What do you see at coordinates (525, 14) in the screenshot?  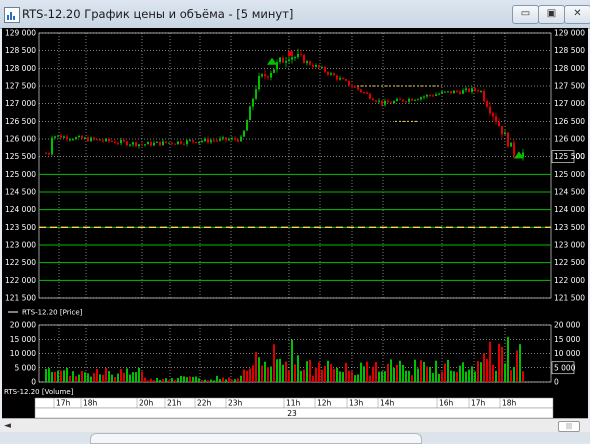 I see `minimize-button: ▭` at bounding box center [525, 14].